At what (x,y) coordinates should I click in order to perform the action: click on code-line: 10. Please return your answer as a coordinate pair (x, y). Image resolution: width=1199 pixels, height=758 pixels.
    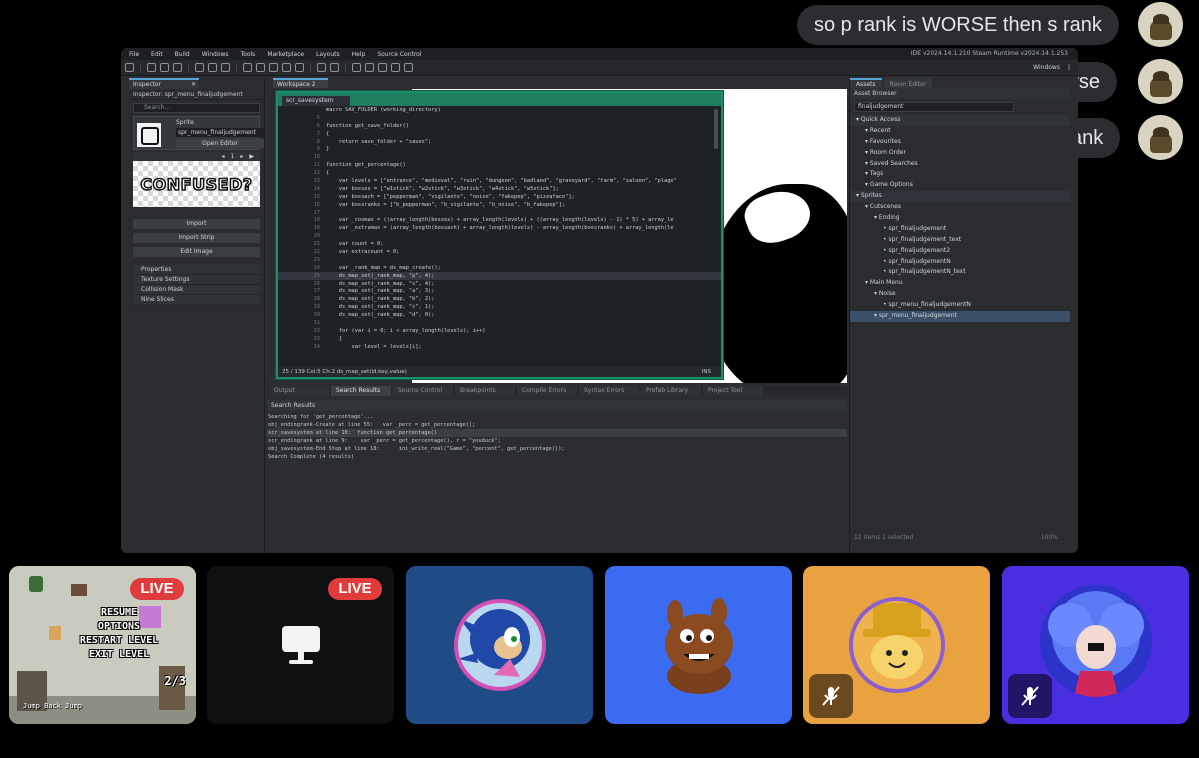
    Looking at the image, I should click on (499, 157).